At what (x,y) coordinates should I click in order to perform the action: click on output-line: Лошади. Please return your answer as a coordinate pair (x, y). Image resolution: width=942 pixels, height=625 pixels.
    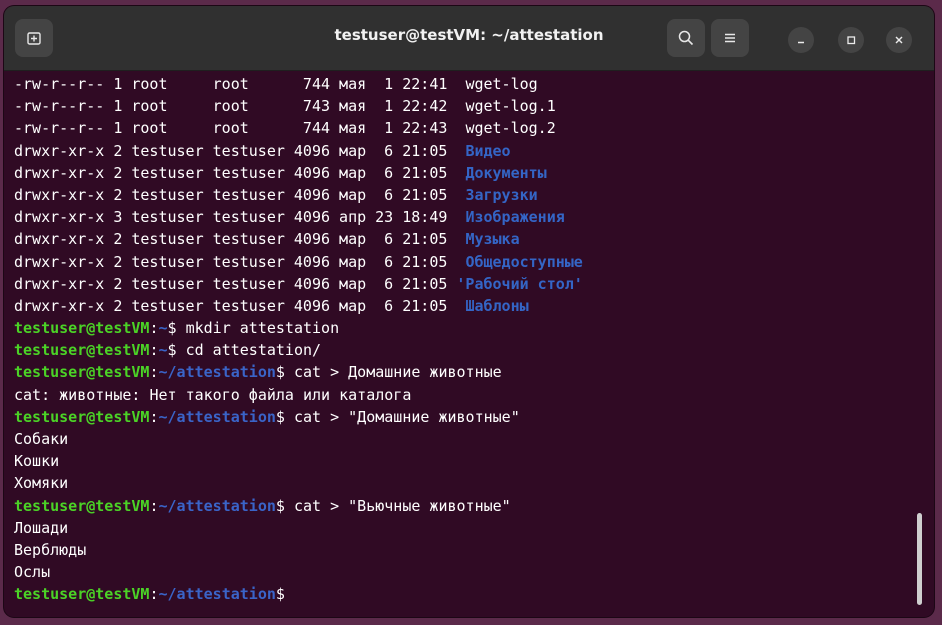
    Looking at the image, I should click on (464, 528).